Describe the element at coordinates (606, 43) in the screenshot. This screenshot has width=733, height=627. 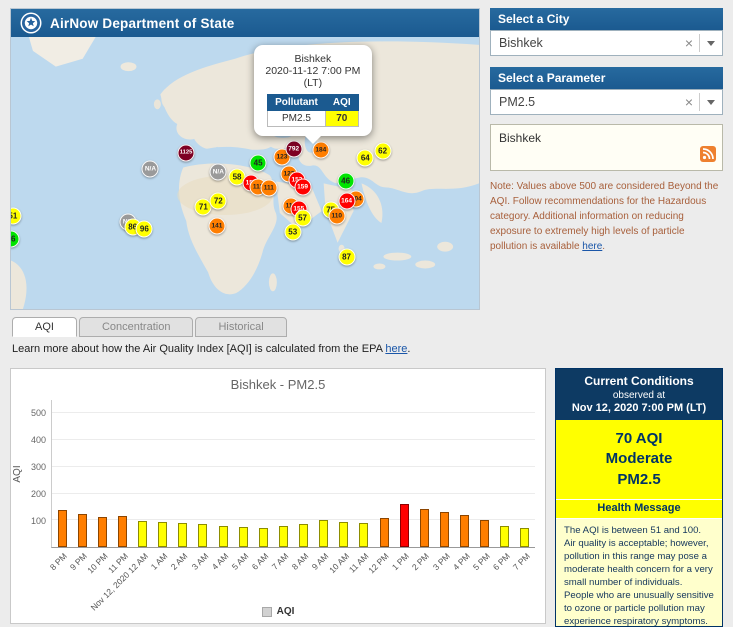
I see `city-select: Bishkek ×` at that location.